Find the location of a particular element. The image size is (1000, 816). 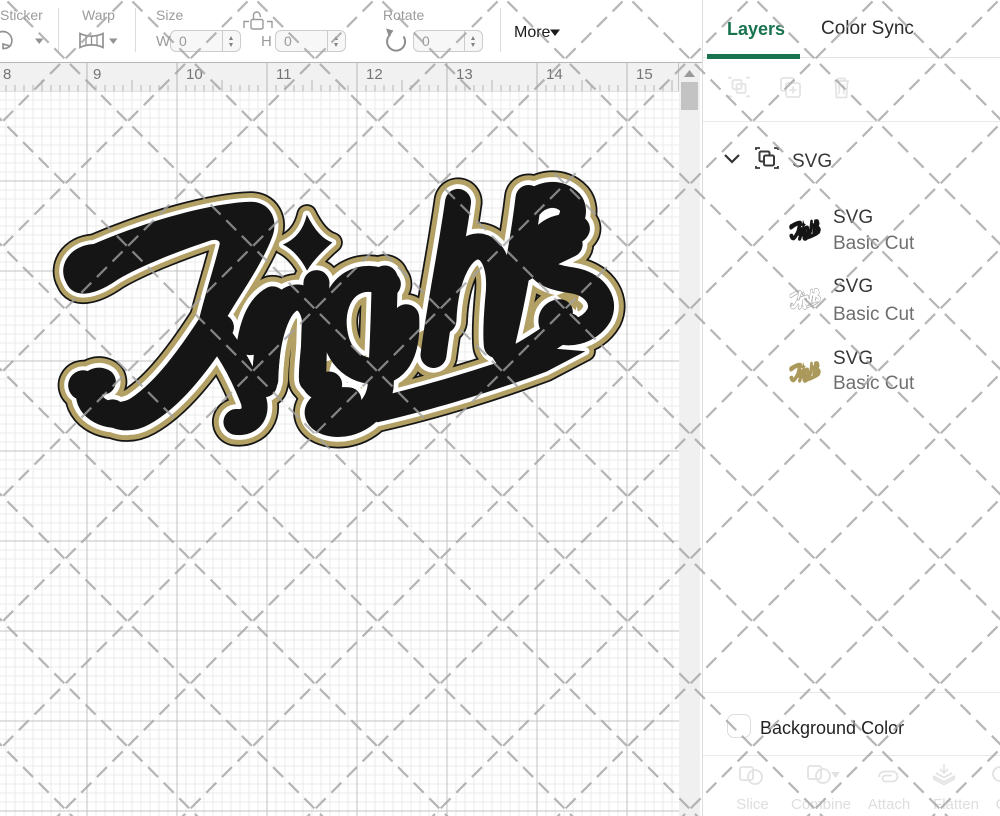

svg-text: H is located at coordinates (266, 41).